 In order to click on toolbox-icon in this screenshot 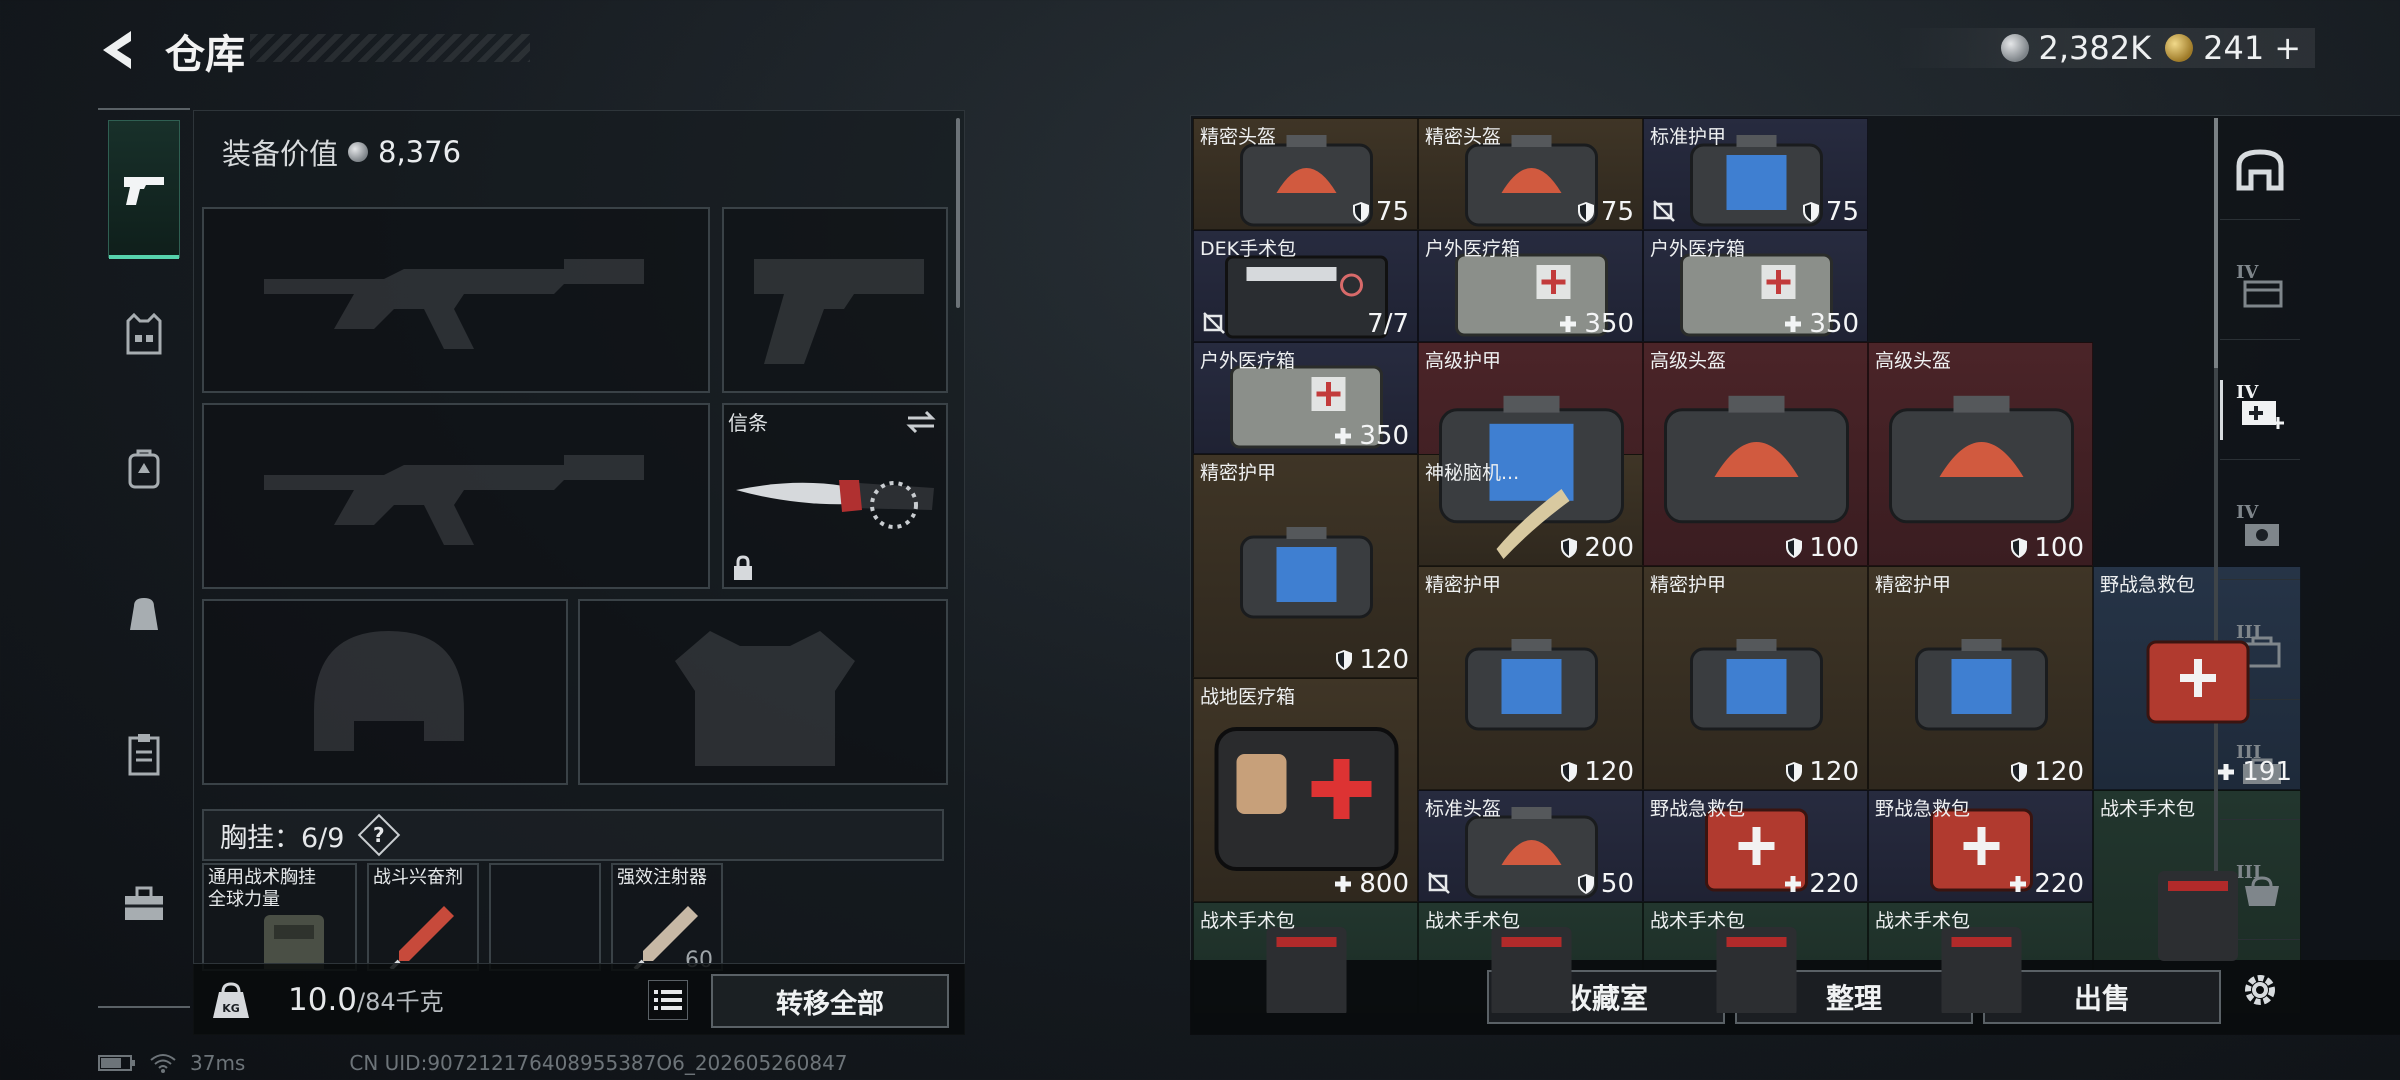, I will do `click(144, 903)`.